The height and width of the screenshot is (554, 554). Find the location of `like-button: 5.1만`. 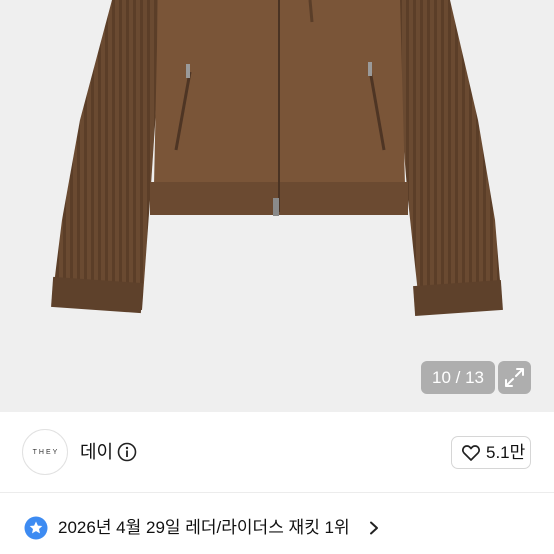

like-button: 5.1만 is located at coordinates (491, 452).